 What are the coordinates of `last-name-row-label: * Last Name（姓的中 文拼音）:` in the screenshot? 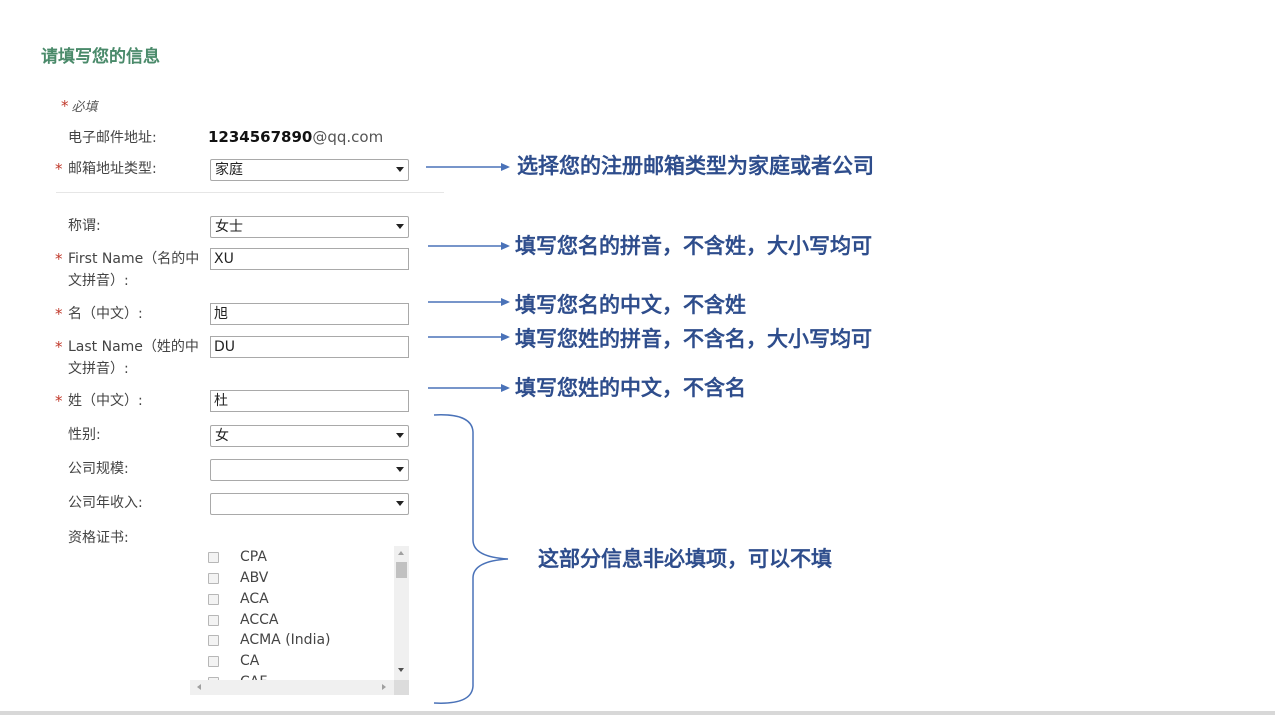 It's located at (133, 358).